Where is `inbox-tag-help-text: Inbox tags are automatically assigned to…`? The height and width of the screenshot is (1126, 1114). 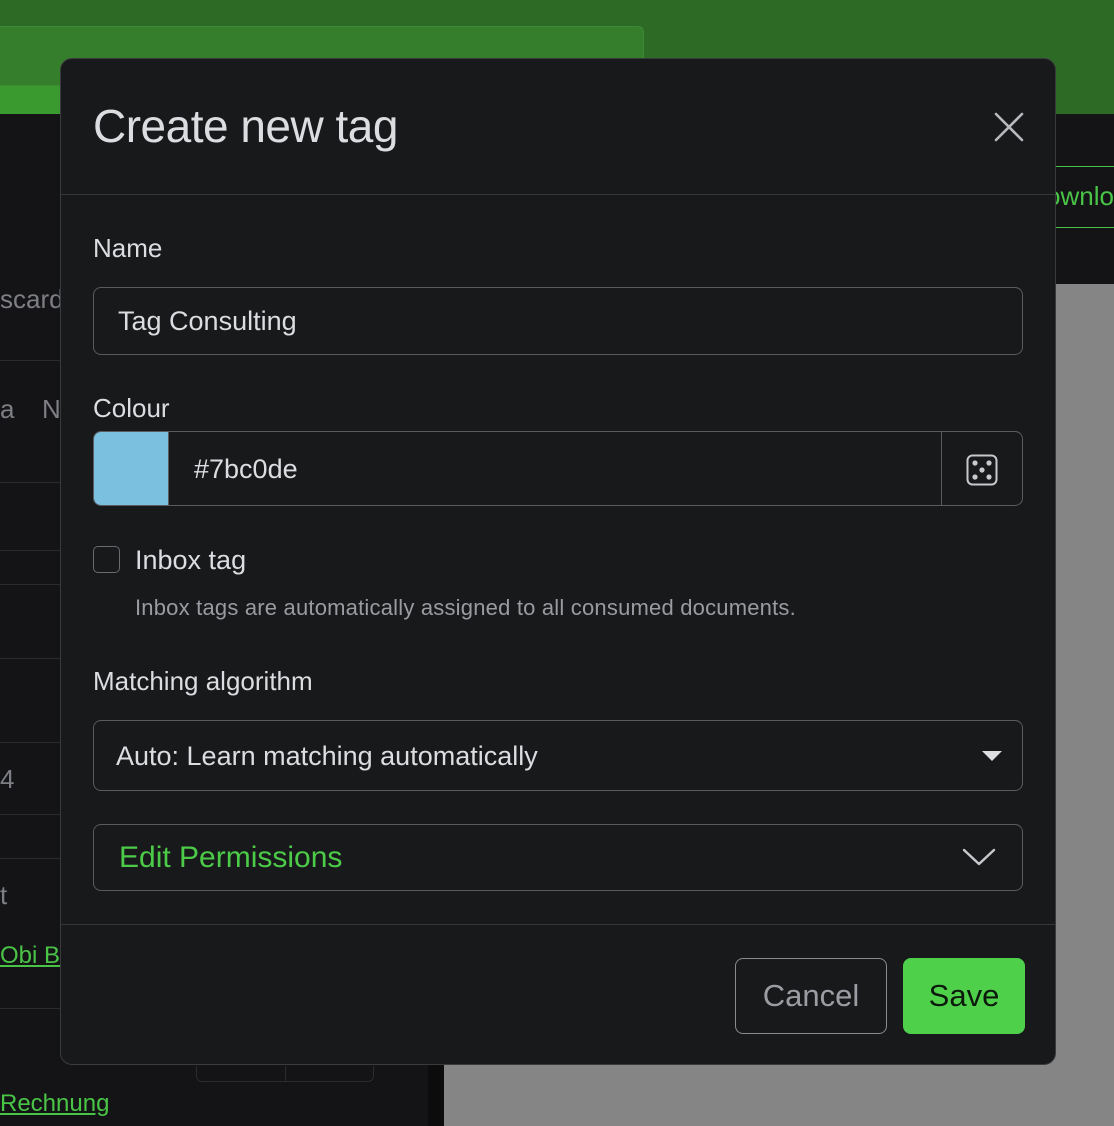 inbox-tag-help-text: Inbox tags are automatically assigned to… is located at coordinates (465, 607).